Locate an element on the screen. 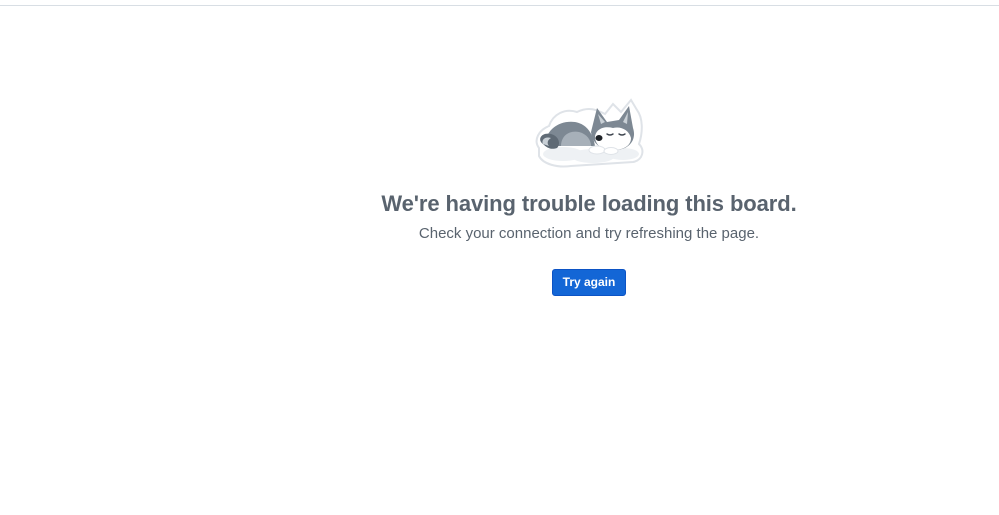 The image size is (999, 515). try-again-button: Try again is located at coordinates (589, 282).